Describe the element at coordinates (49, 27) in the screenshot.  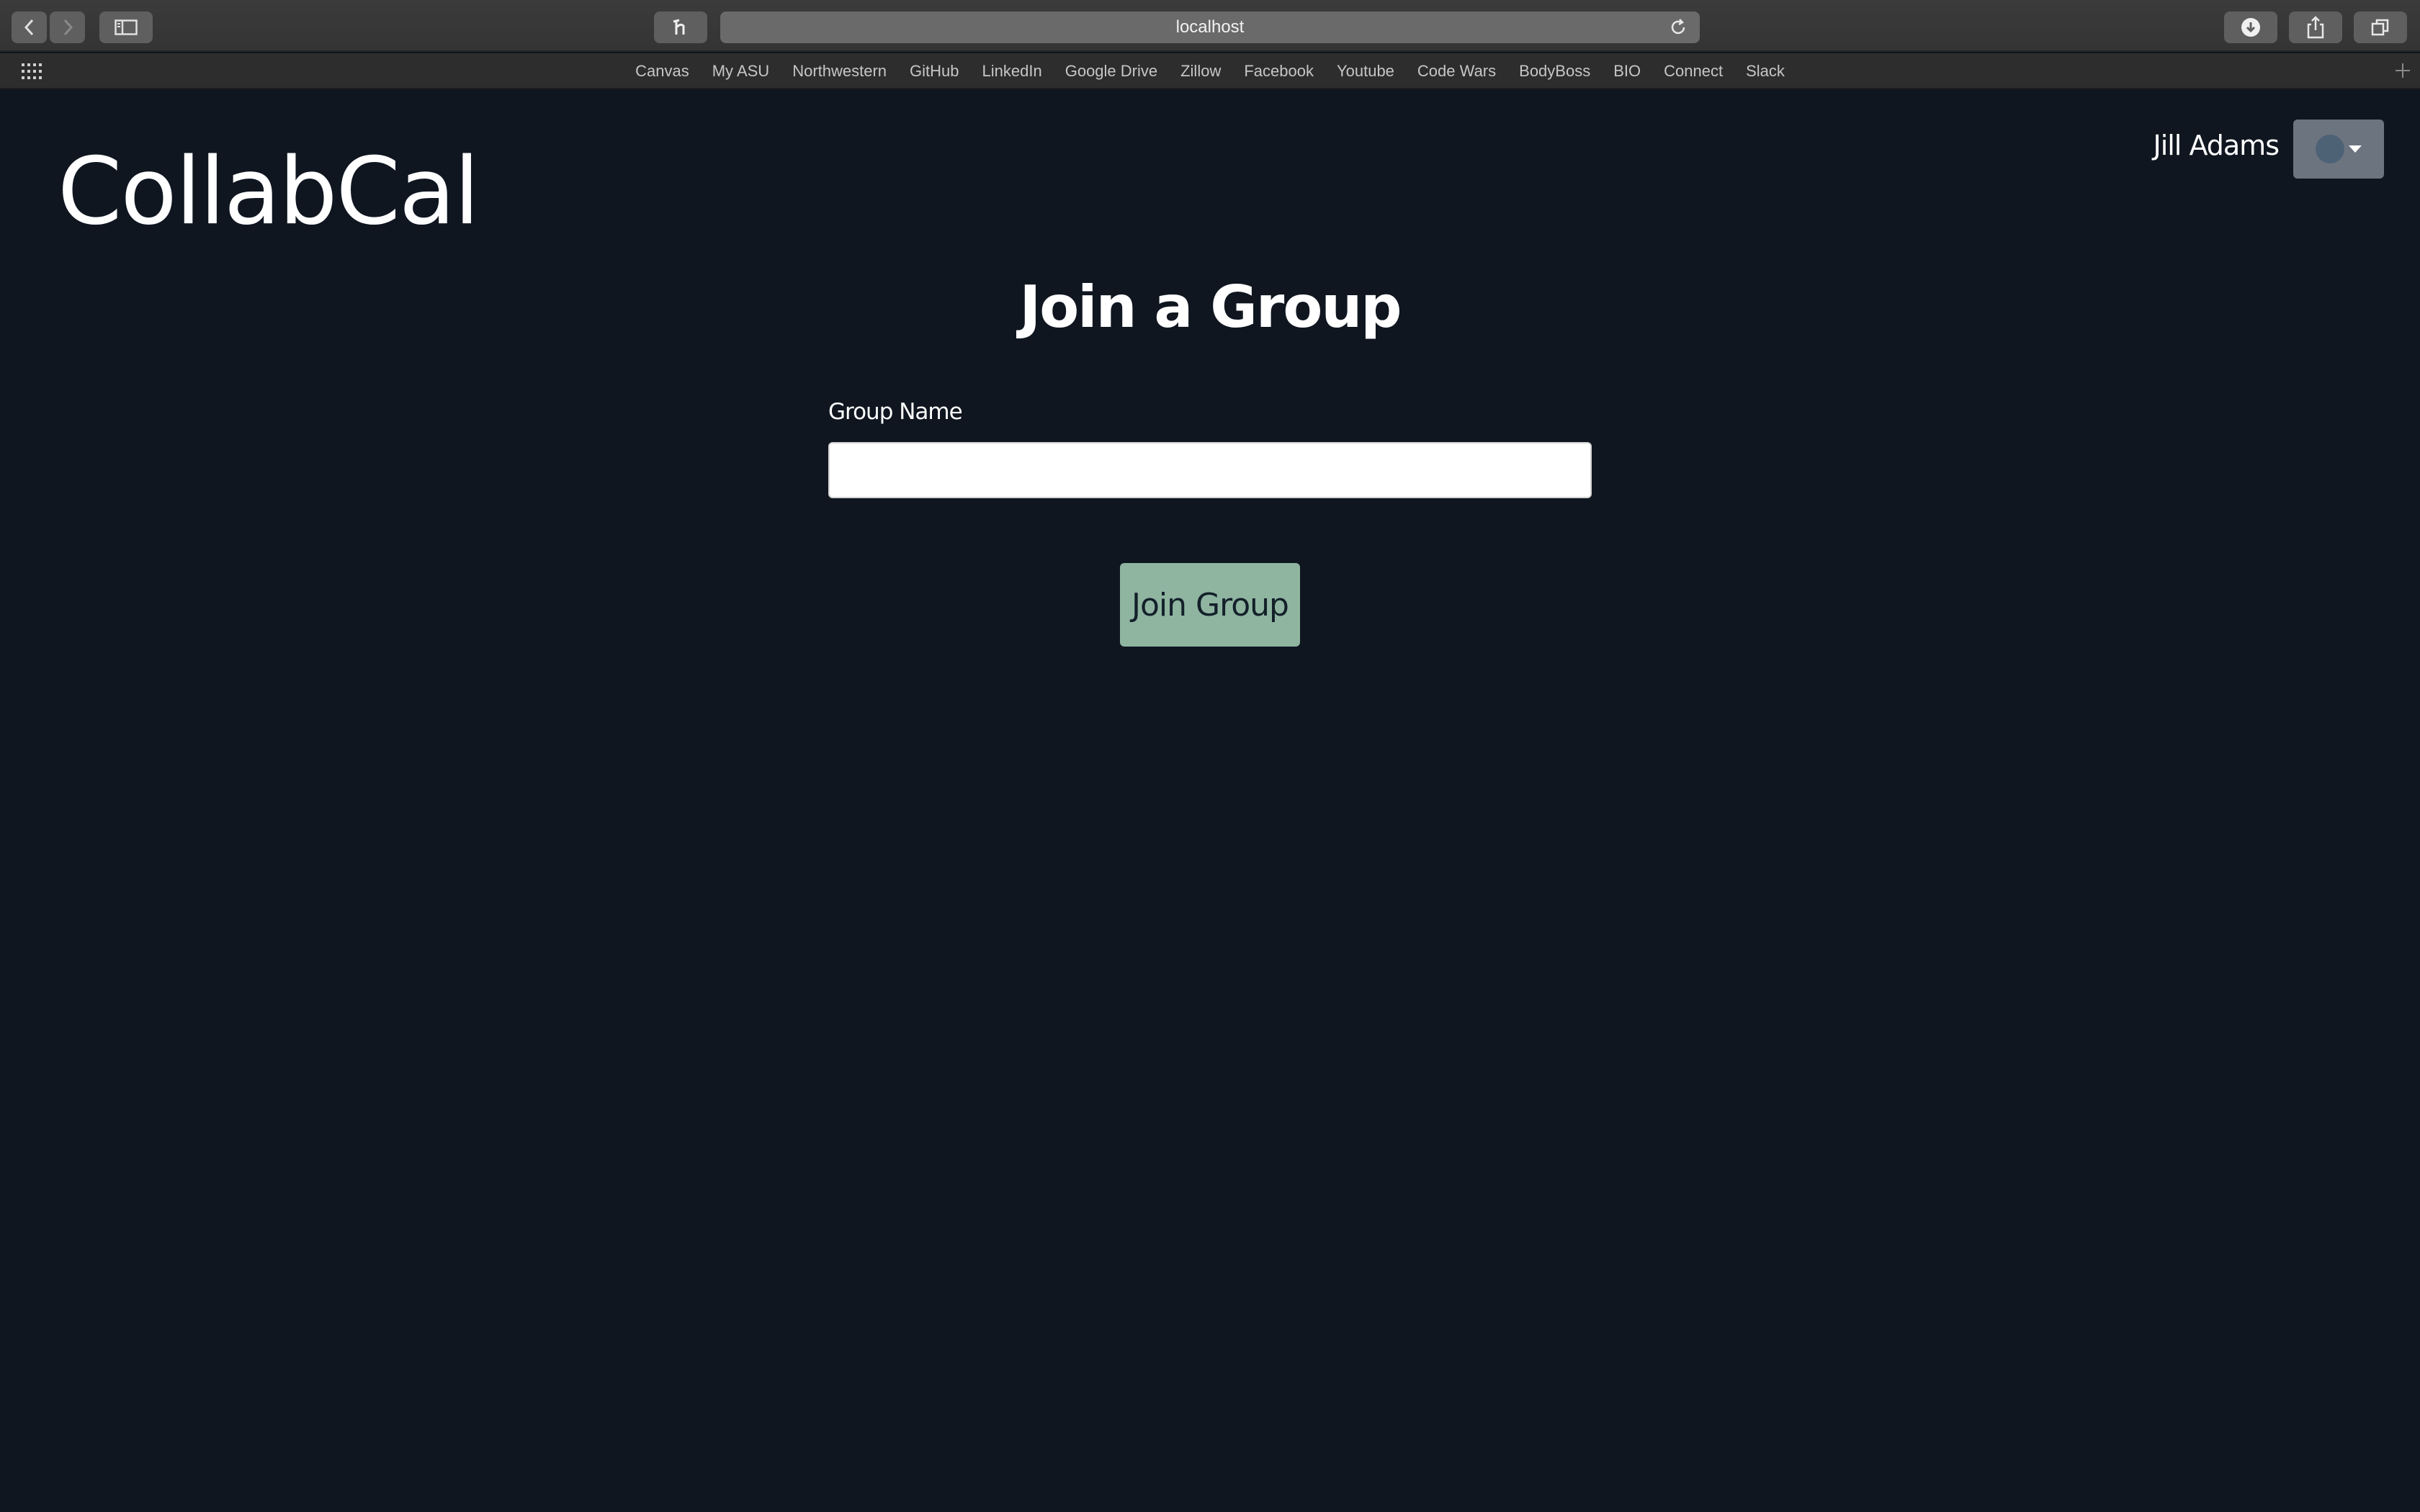
I see `navigation-buttons` at that location.